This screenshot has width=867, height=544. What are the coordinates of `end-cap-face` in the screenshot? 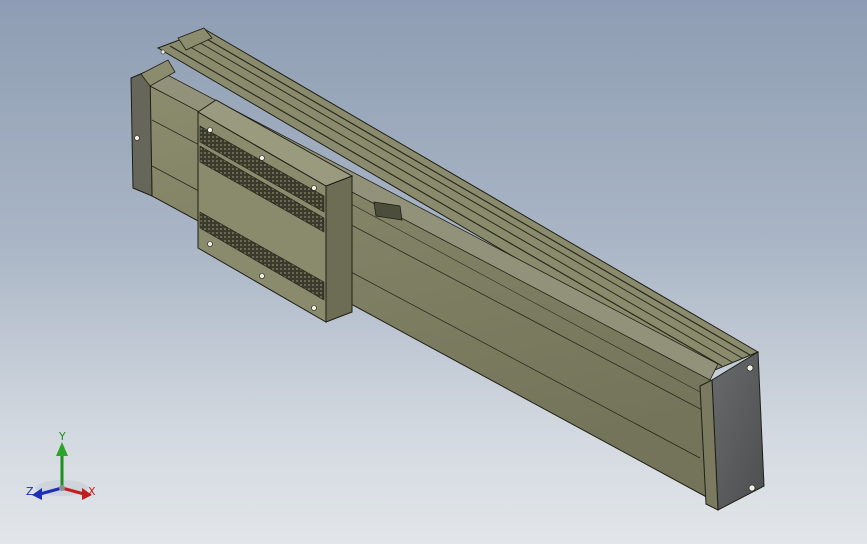 It's located at (738, 431).